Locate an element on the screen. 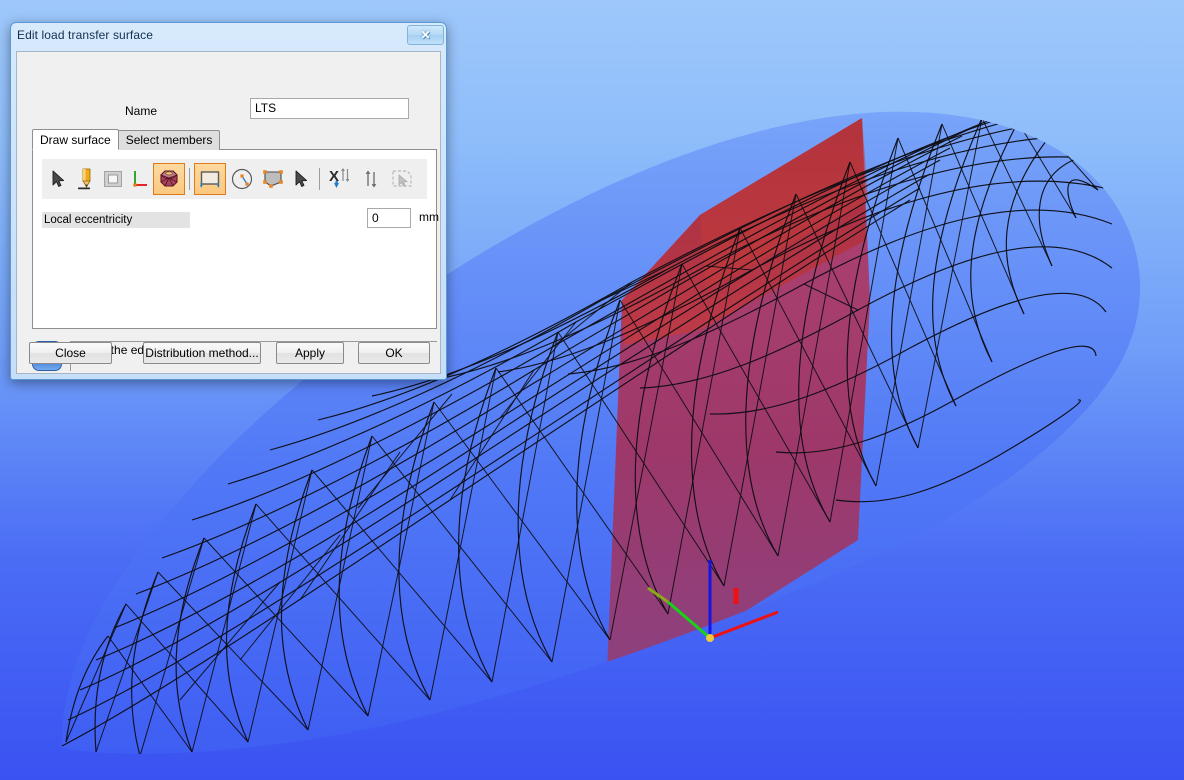  select-region-icon is located at coordinates (401, 179).